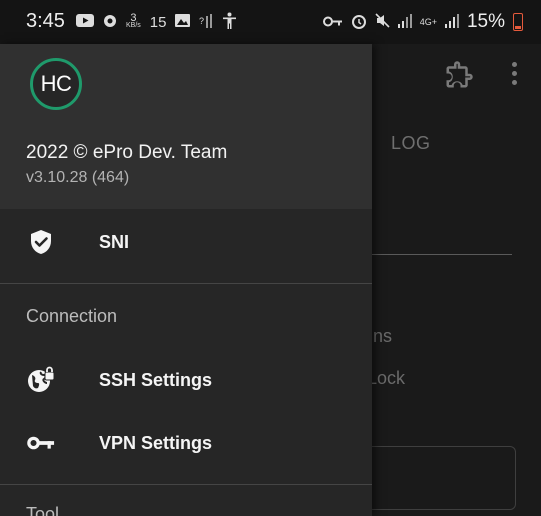 This screenshot has width=541, height=516. I want to click on shield-check-icon, so click(41, 242).